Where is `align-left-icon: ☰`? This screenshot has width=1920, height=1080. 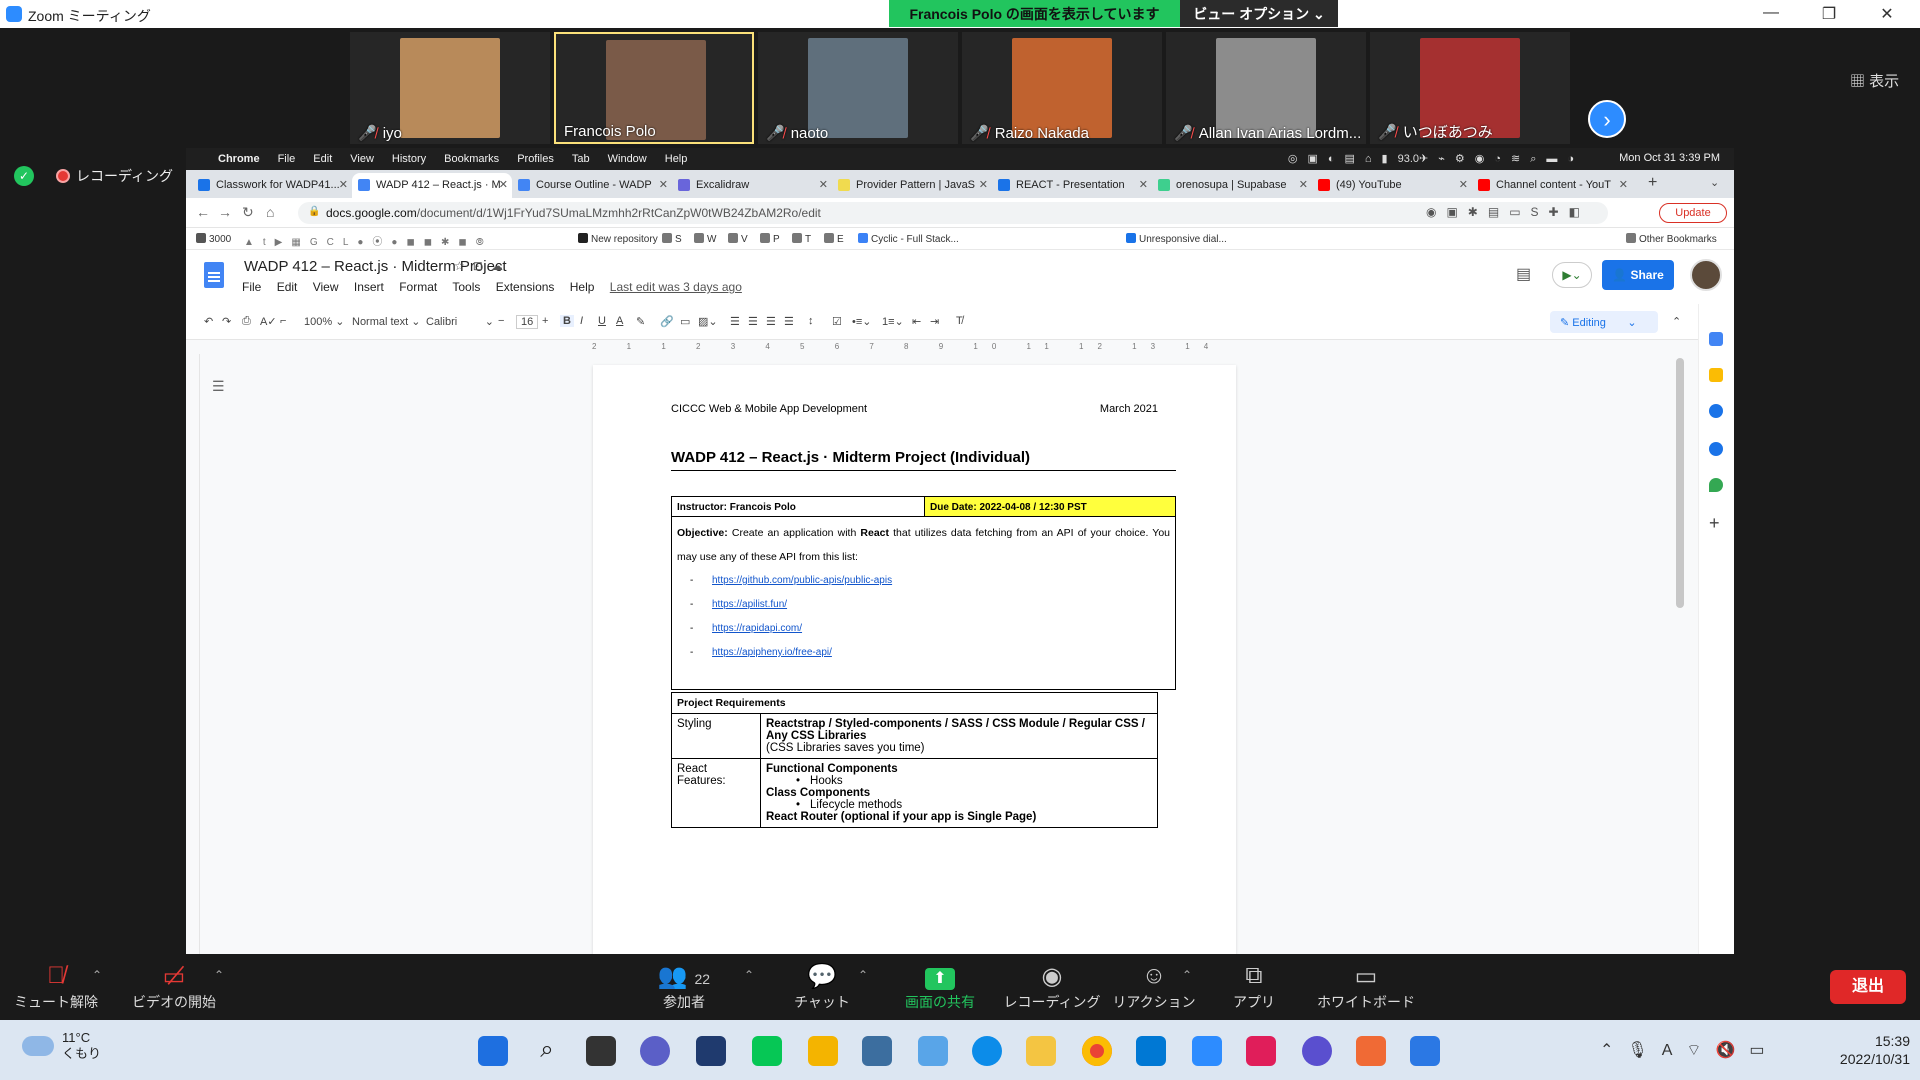
align-left-icon: ☰ is located at coordinates (735, 321).